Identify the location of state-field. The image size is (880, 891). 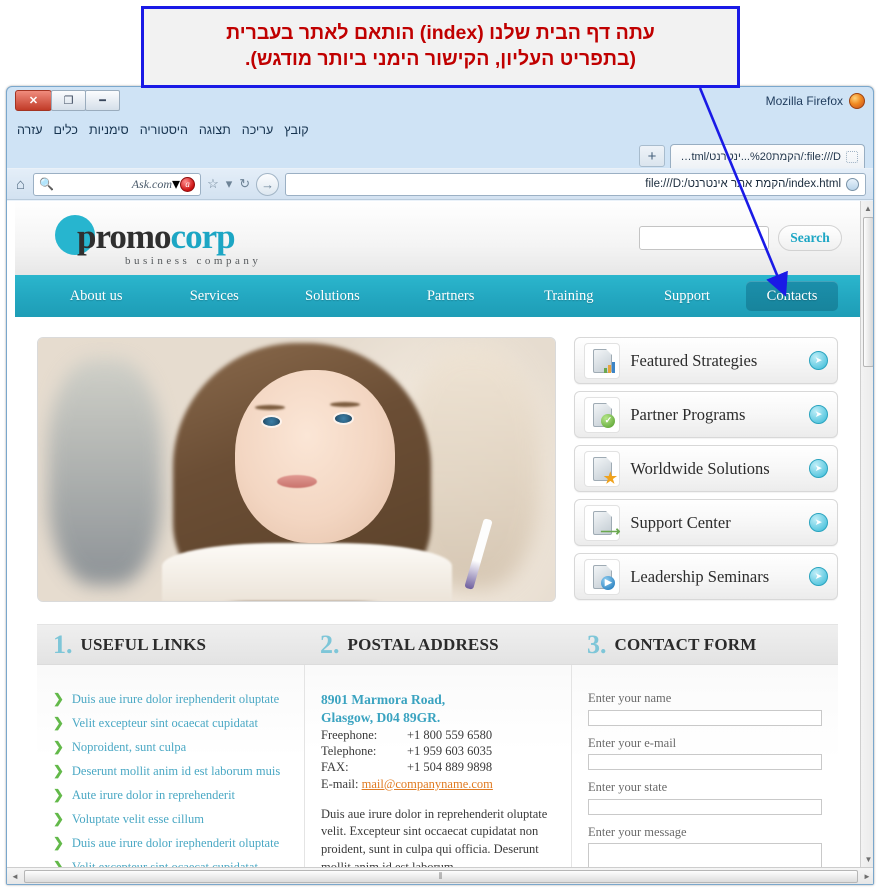
(705, 806).